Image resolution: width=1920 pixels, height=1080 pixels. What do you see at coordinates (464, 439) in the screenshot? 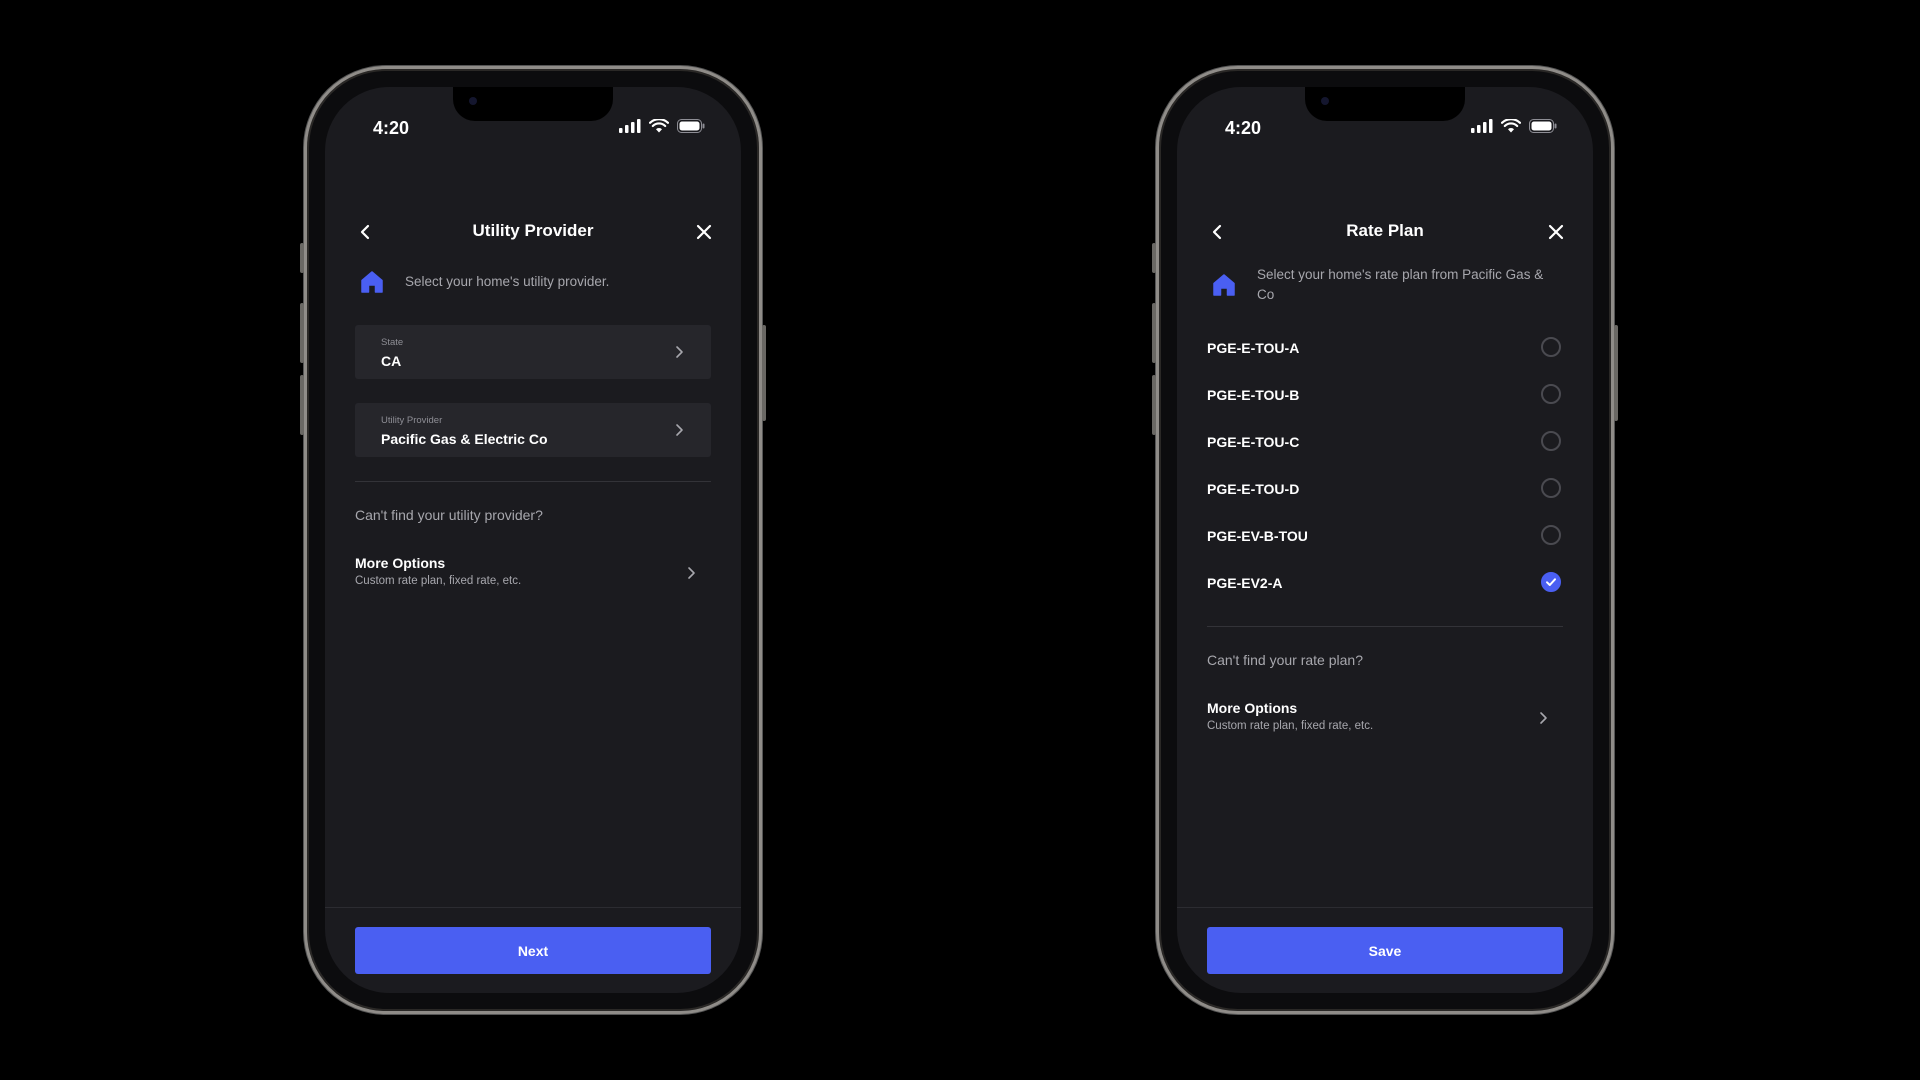
I see `provider-field-value: Pacific Gas & Electric Co` at bounding box center [464, 439].